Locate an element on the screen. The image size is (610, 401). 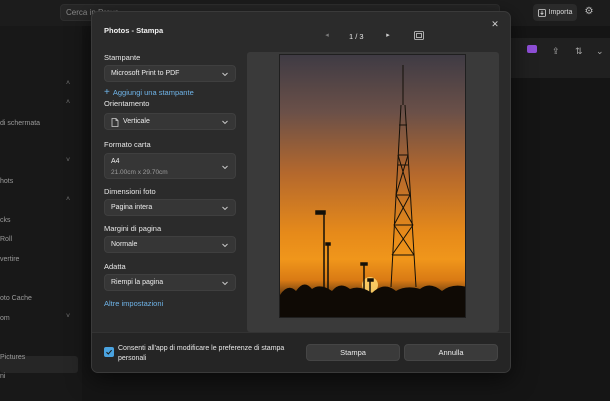
sidebar-item: hots is located at coordinates (6, 181).